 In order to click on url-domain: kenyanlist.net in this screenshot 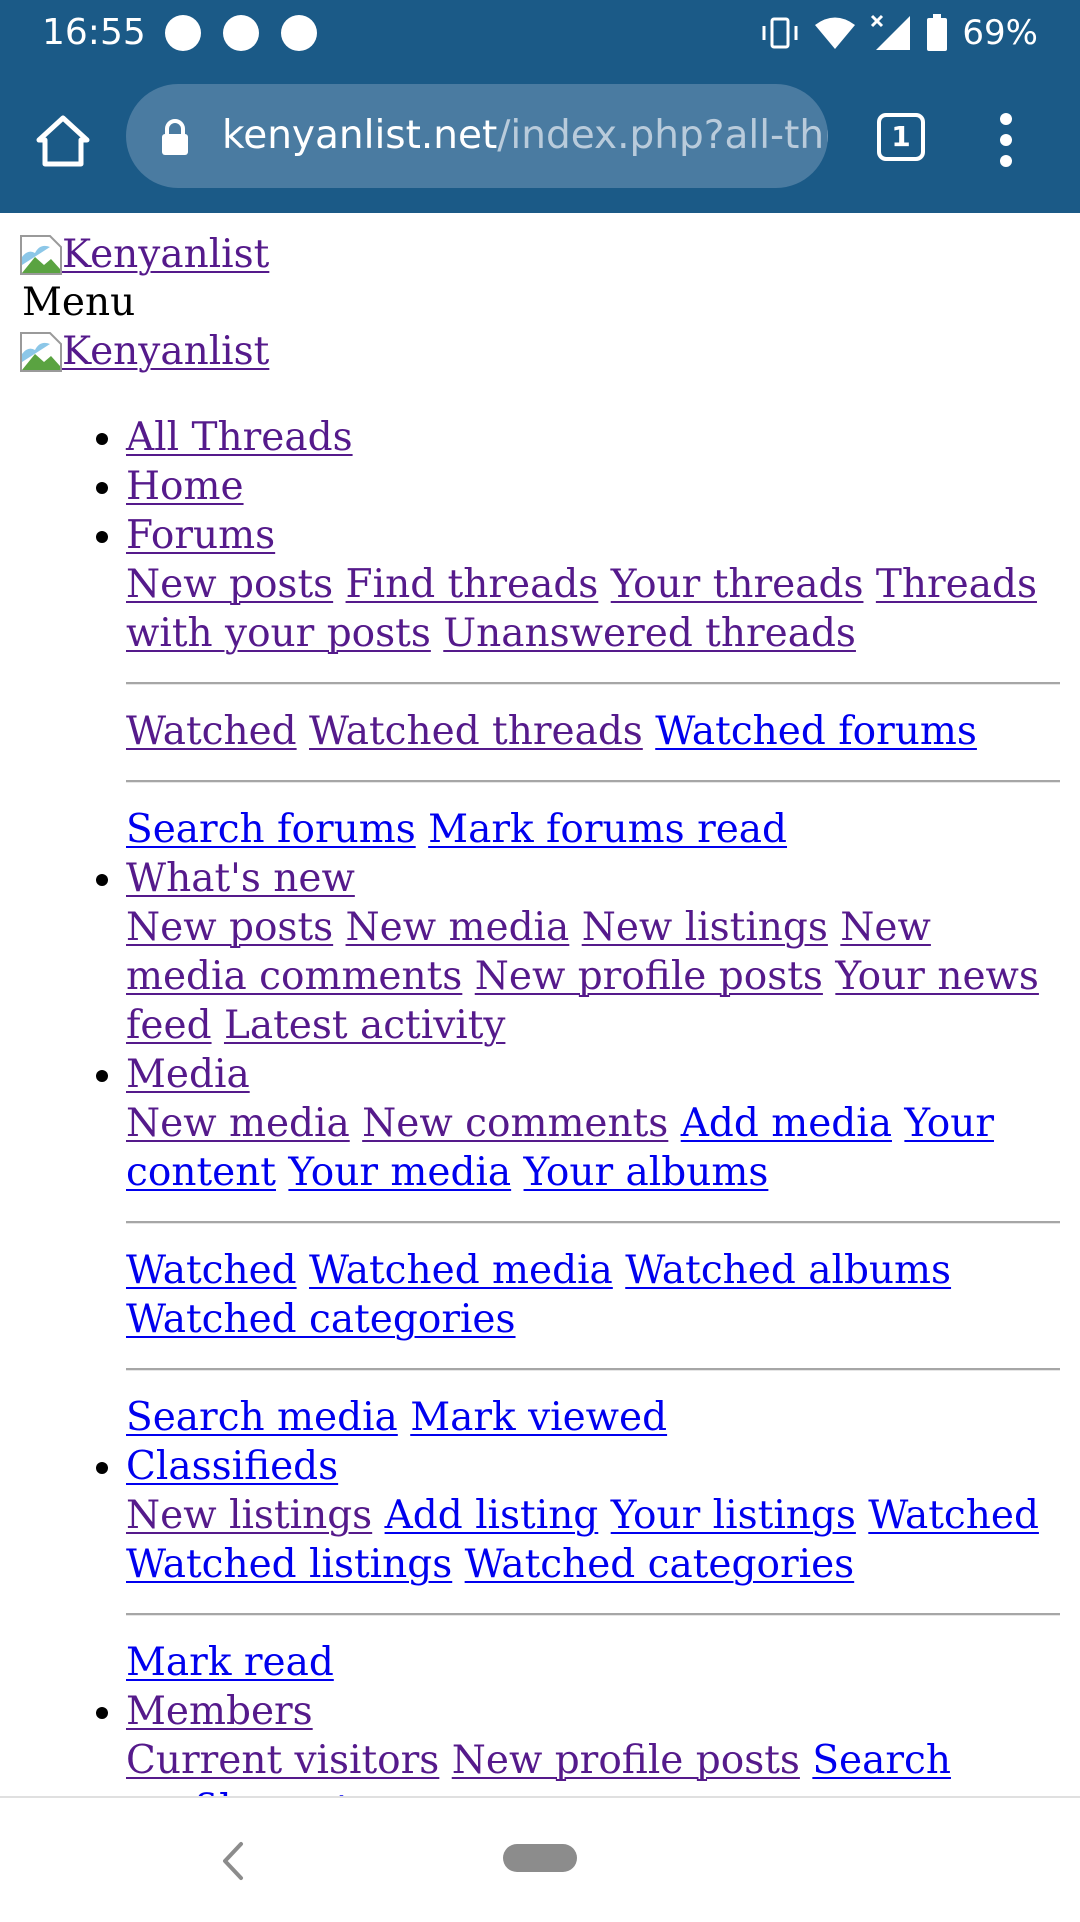, I will do `click(360, 135)`.